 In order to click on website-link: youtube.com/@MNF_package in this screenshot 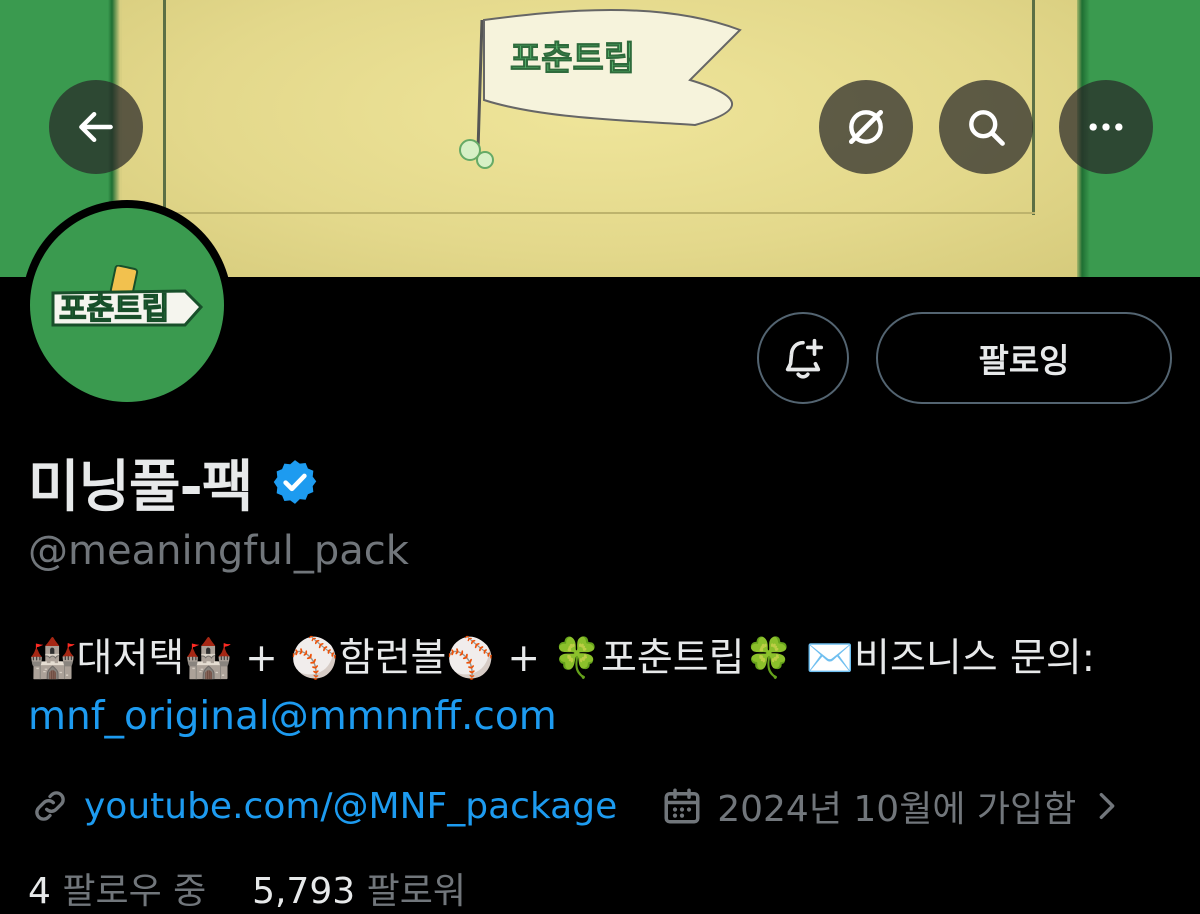, I will do `click(350, 806)`.